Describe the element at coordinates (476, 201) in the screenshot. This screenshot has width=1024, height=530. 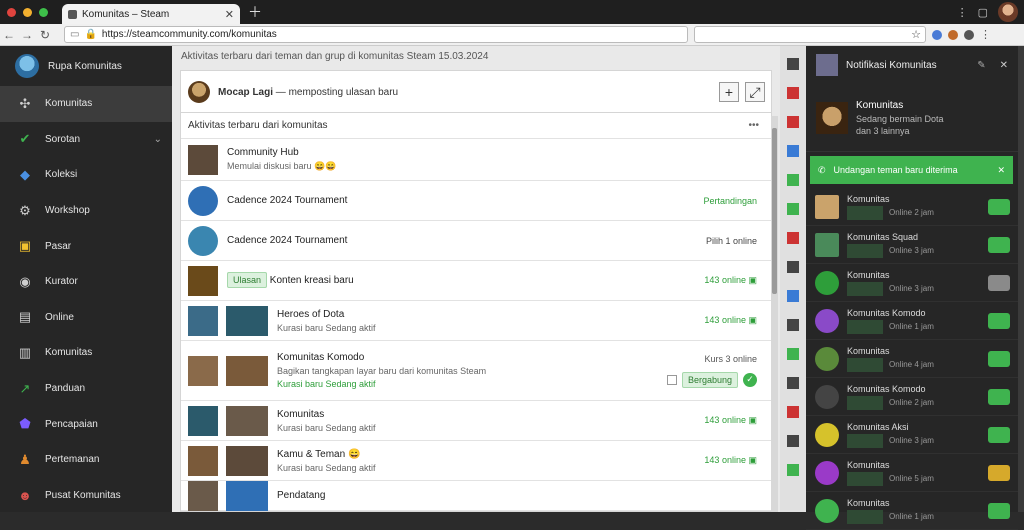
I see `list-item: Cadence 2024 Tournament Pertandingan` at that location.